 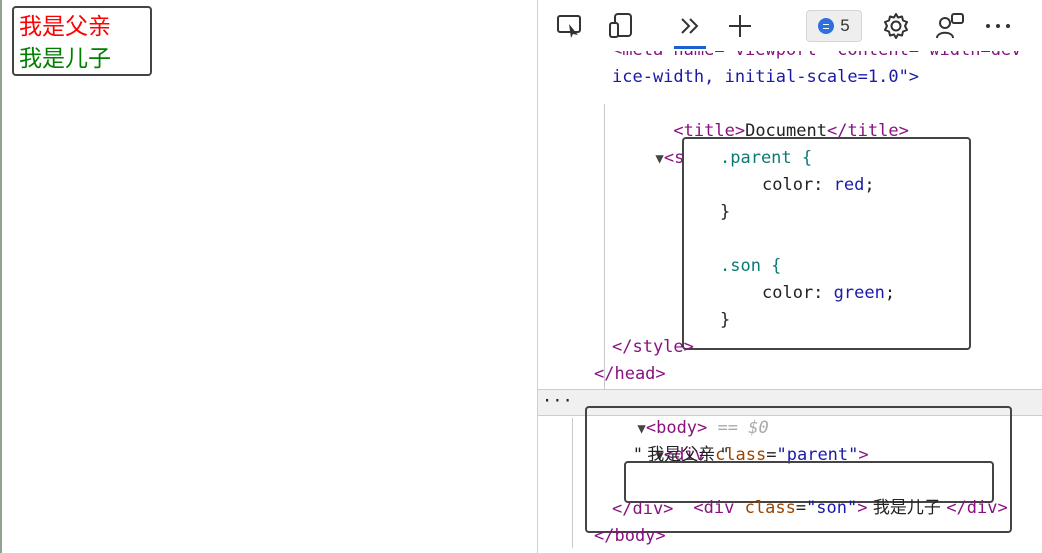 What do you see at coordinates (760, 116) in the screenshot?
I see `title-line: <title>Document</title>` at bounding box center [760, 116].